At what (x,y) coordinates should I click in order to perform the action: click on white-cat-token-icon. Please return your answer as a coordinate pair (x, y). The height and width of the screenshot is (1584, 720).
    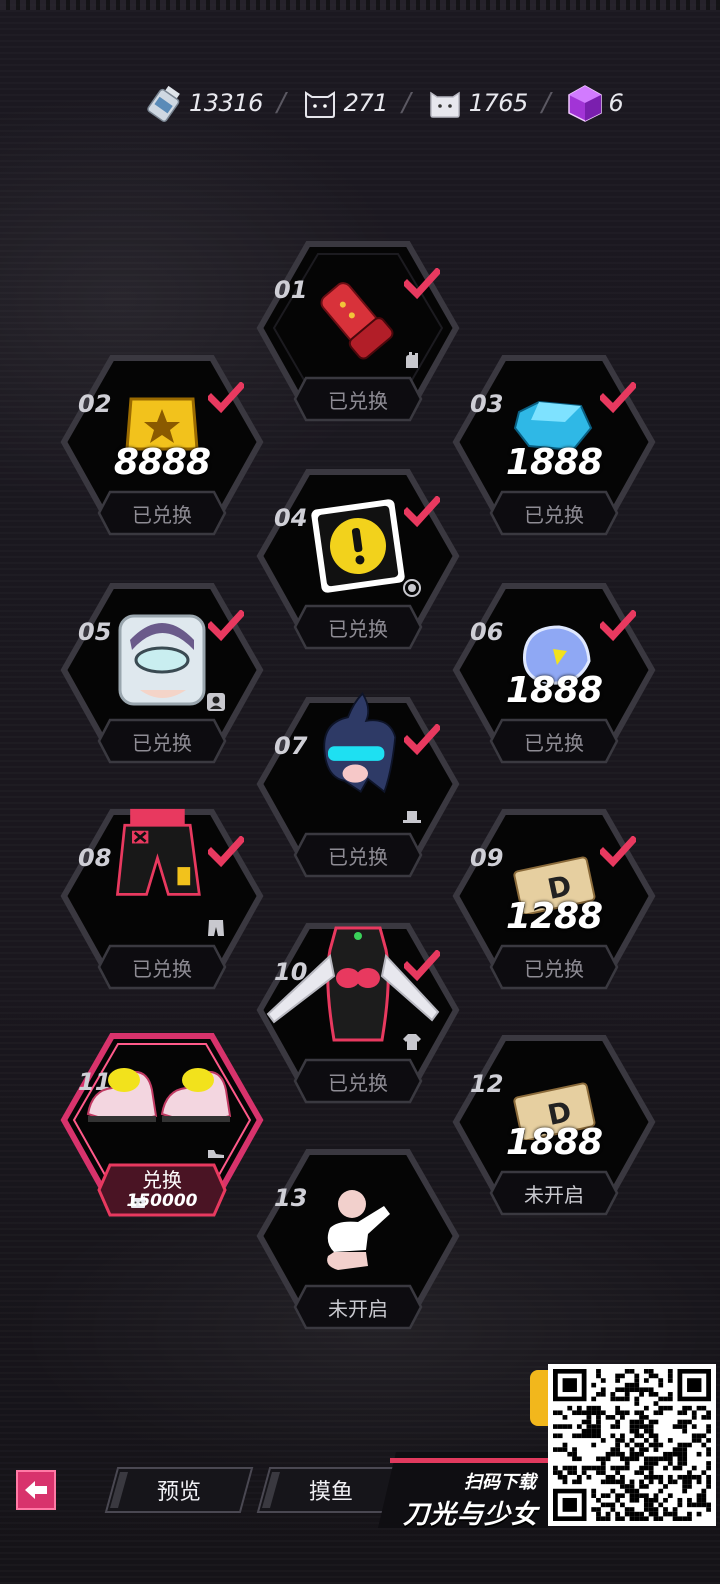
    Looking at the image, I should click on (445, 103).